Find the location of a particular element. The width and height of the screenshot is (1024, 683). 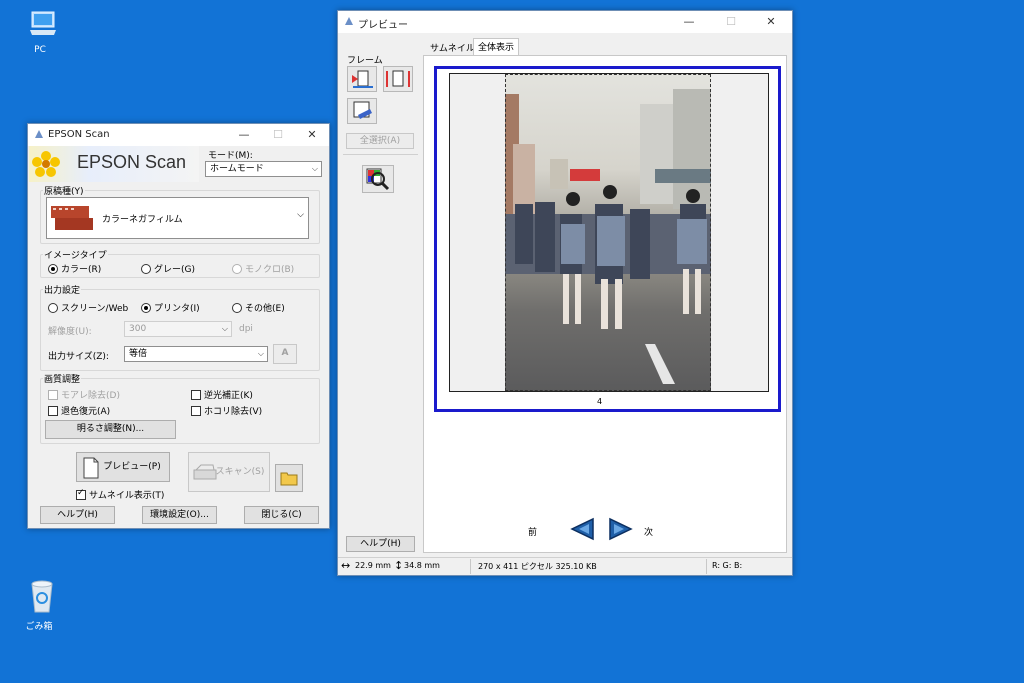

mode-select: ホームモード ⌵ is located at coordinates (263, 169).